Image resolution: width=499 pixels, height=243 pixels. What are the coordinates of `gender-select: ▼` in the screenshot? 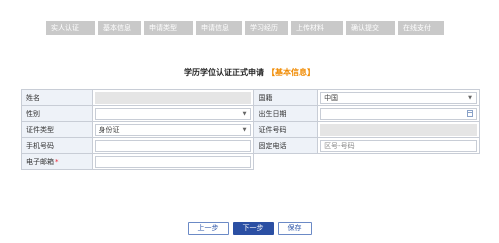 It's located at (173, 113).